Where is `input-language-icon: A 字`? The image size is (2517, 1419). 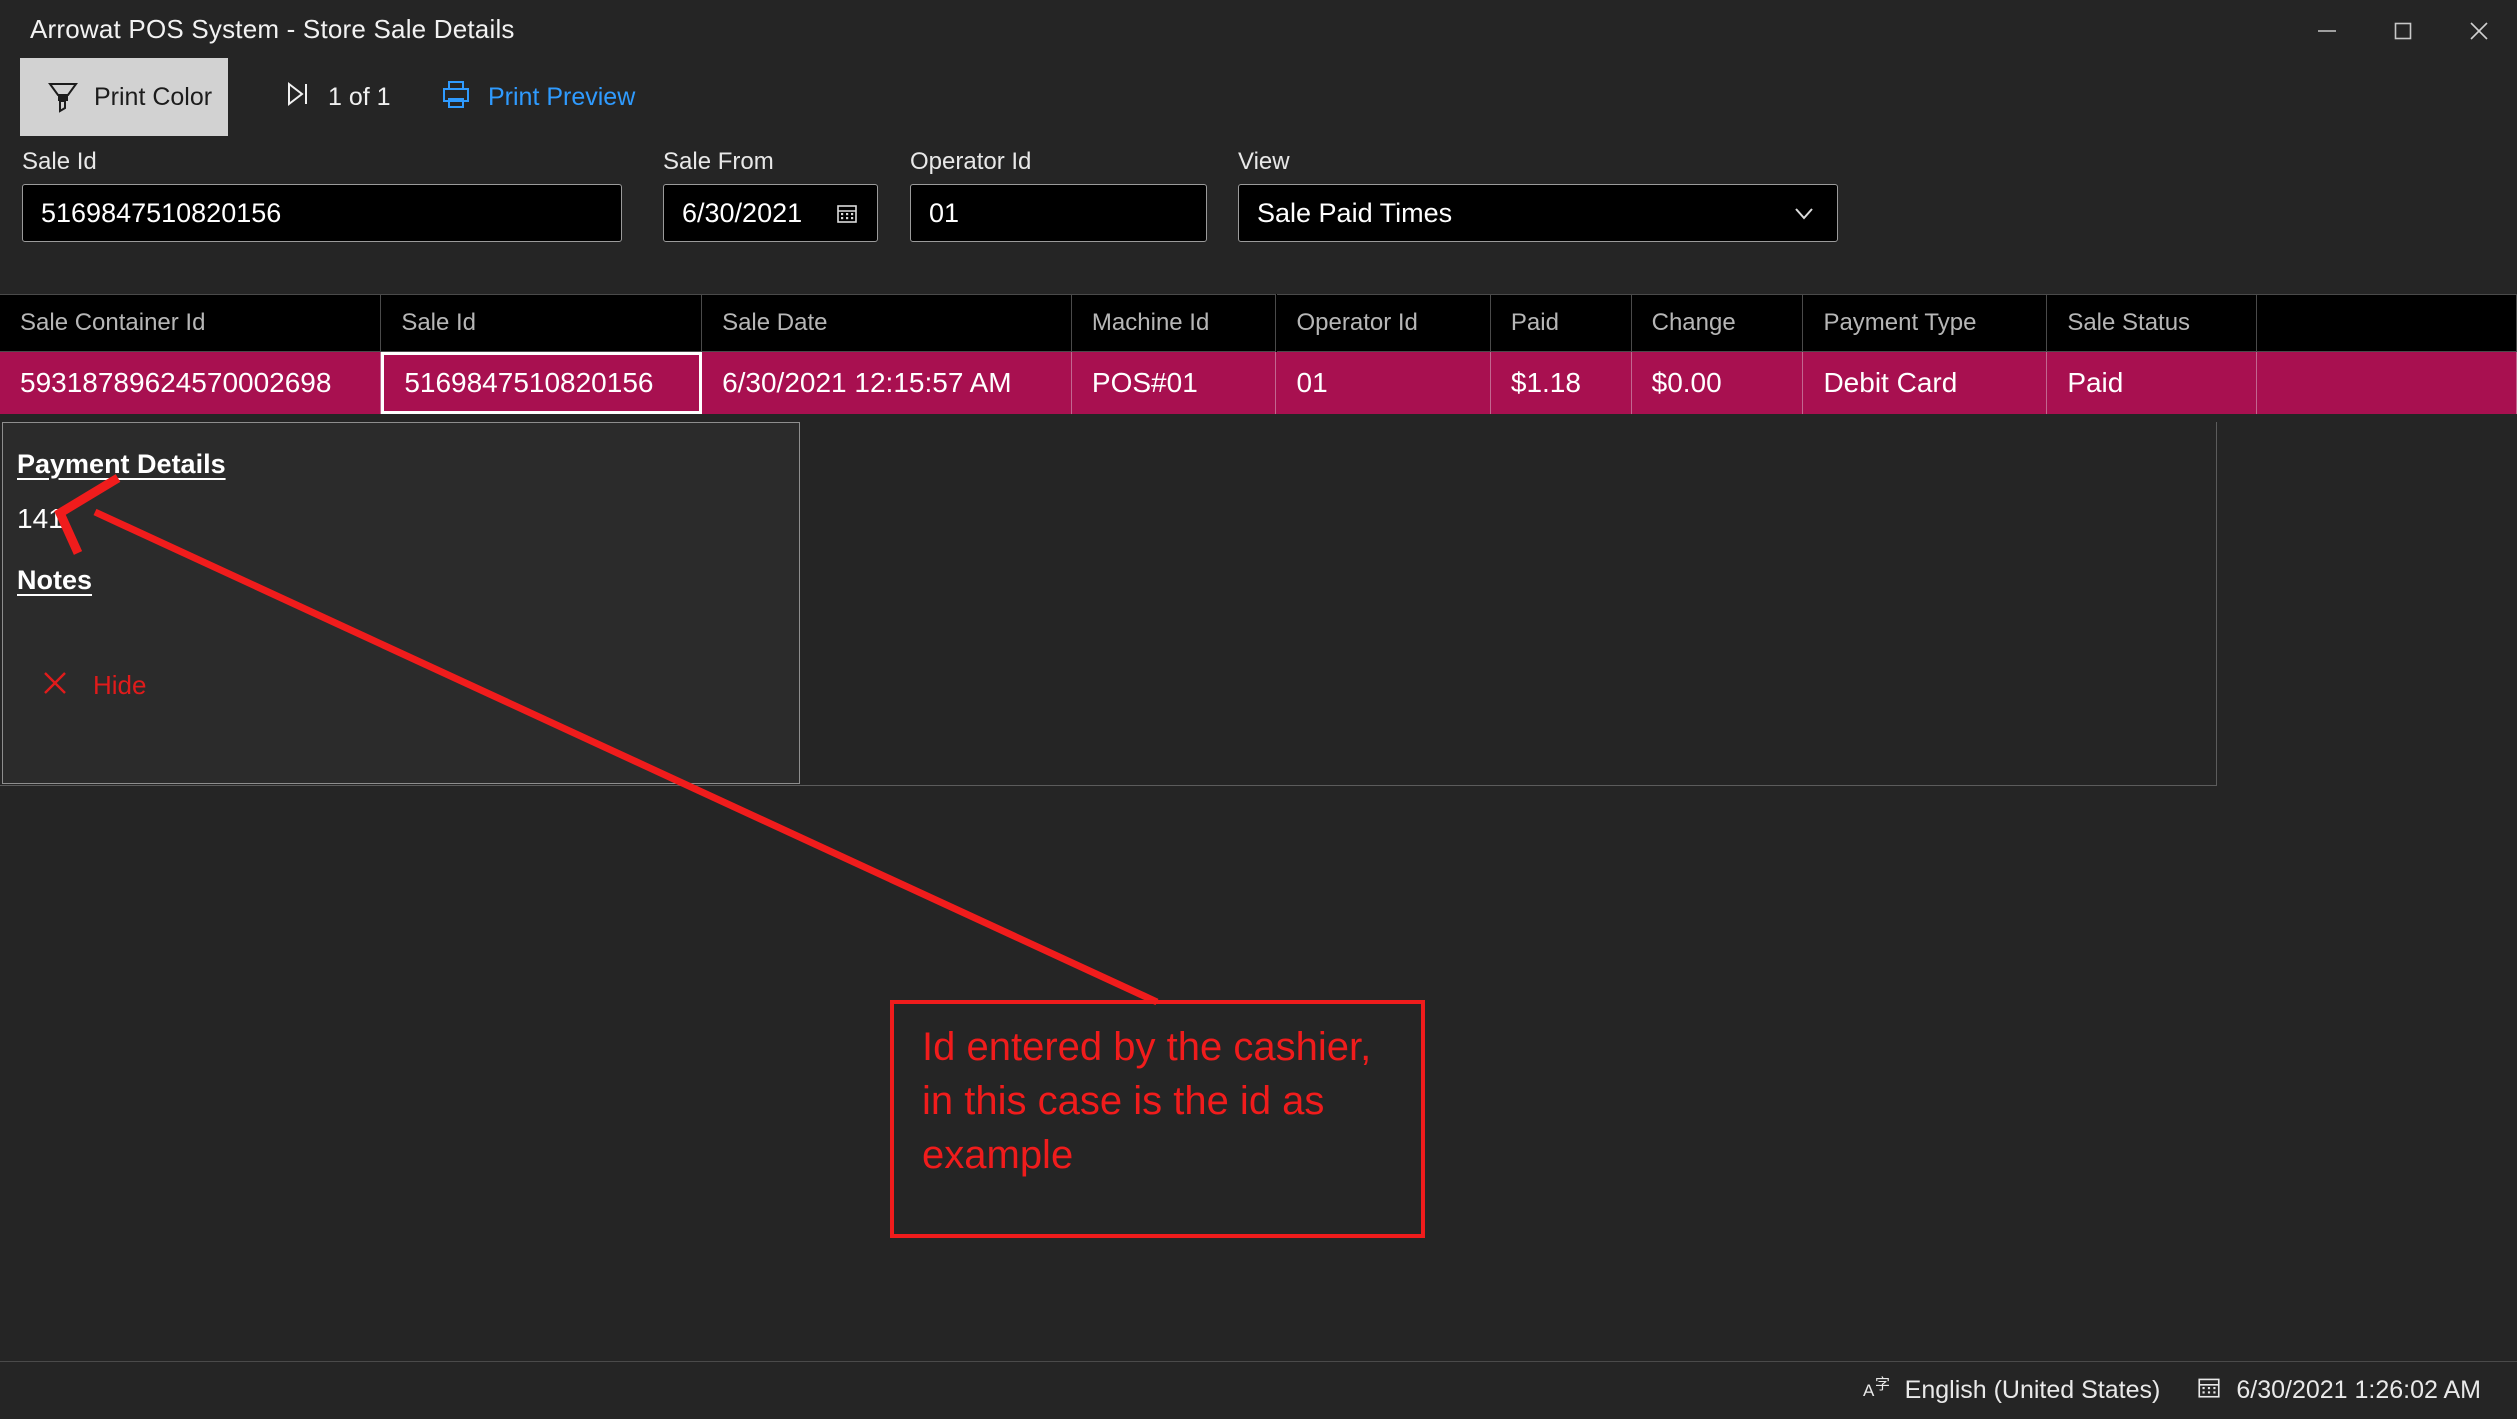
input-language-icon: A 字 is located at coordinates (1877, 1390).